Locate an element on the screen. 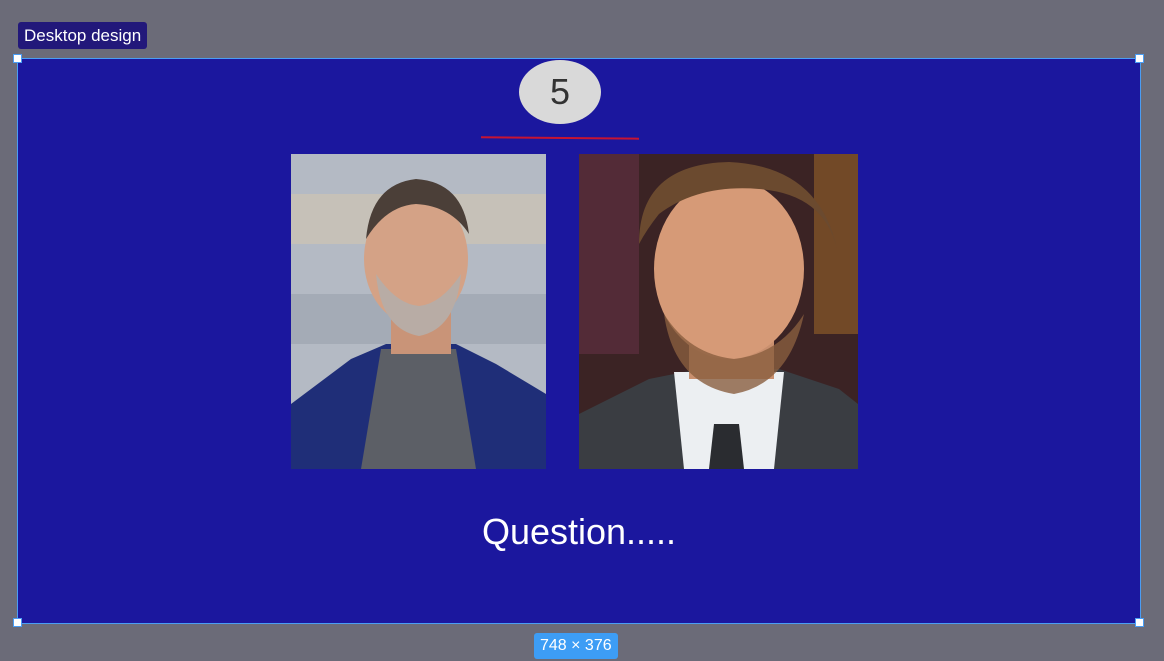 The height and width of the screenshot is (661, 1164). portrait-right-illustration is located at coordinates (718, 311).